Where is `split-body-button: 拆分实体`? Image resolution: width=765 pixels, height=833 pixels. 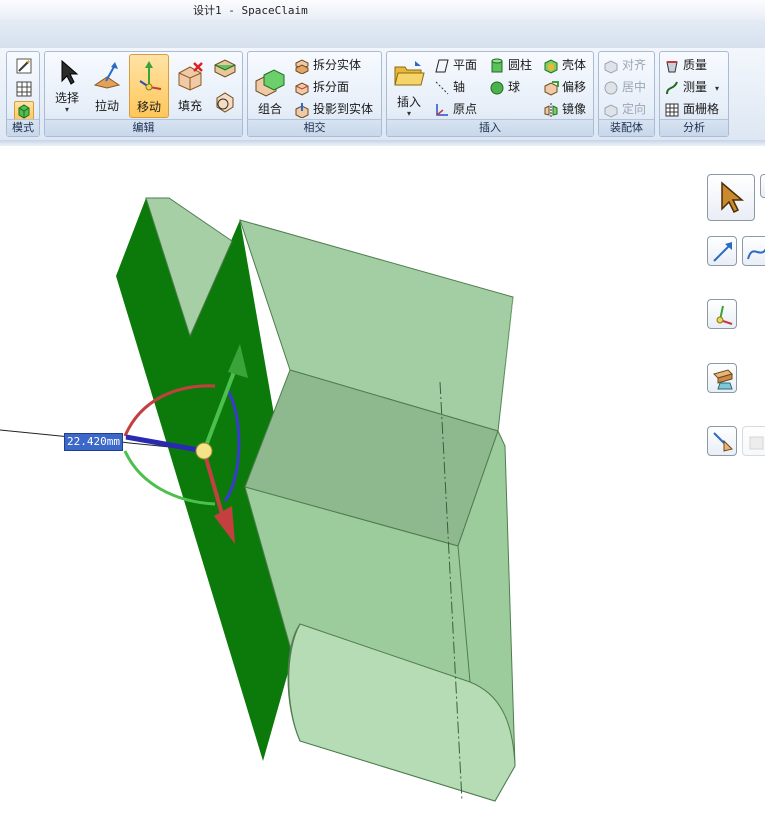
split-body-button: 拆分实体 is located at coordinates (327, 65).